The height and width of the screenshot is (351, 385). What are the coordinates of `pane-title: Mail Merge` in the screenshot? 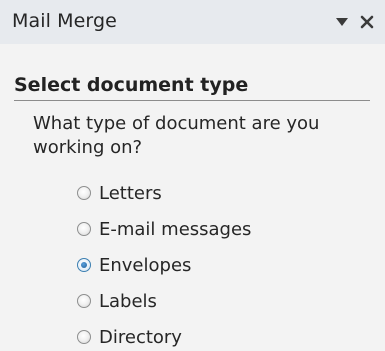 It's located at (64, 21).